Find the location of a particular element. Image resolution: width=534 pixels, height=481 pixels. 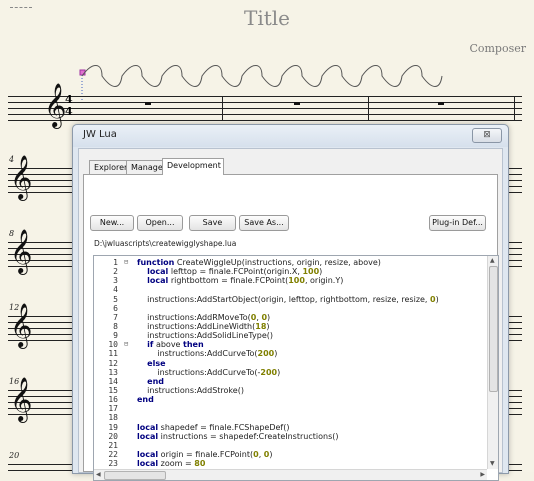

code-line: 13 instructions:AddCurveTo(-200) is located at coordinates (290, 372).